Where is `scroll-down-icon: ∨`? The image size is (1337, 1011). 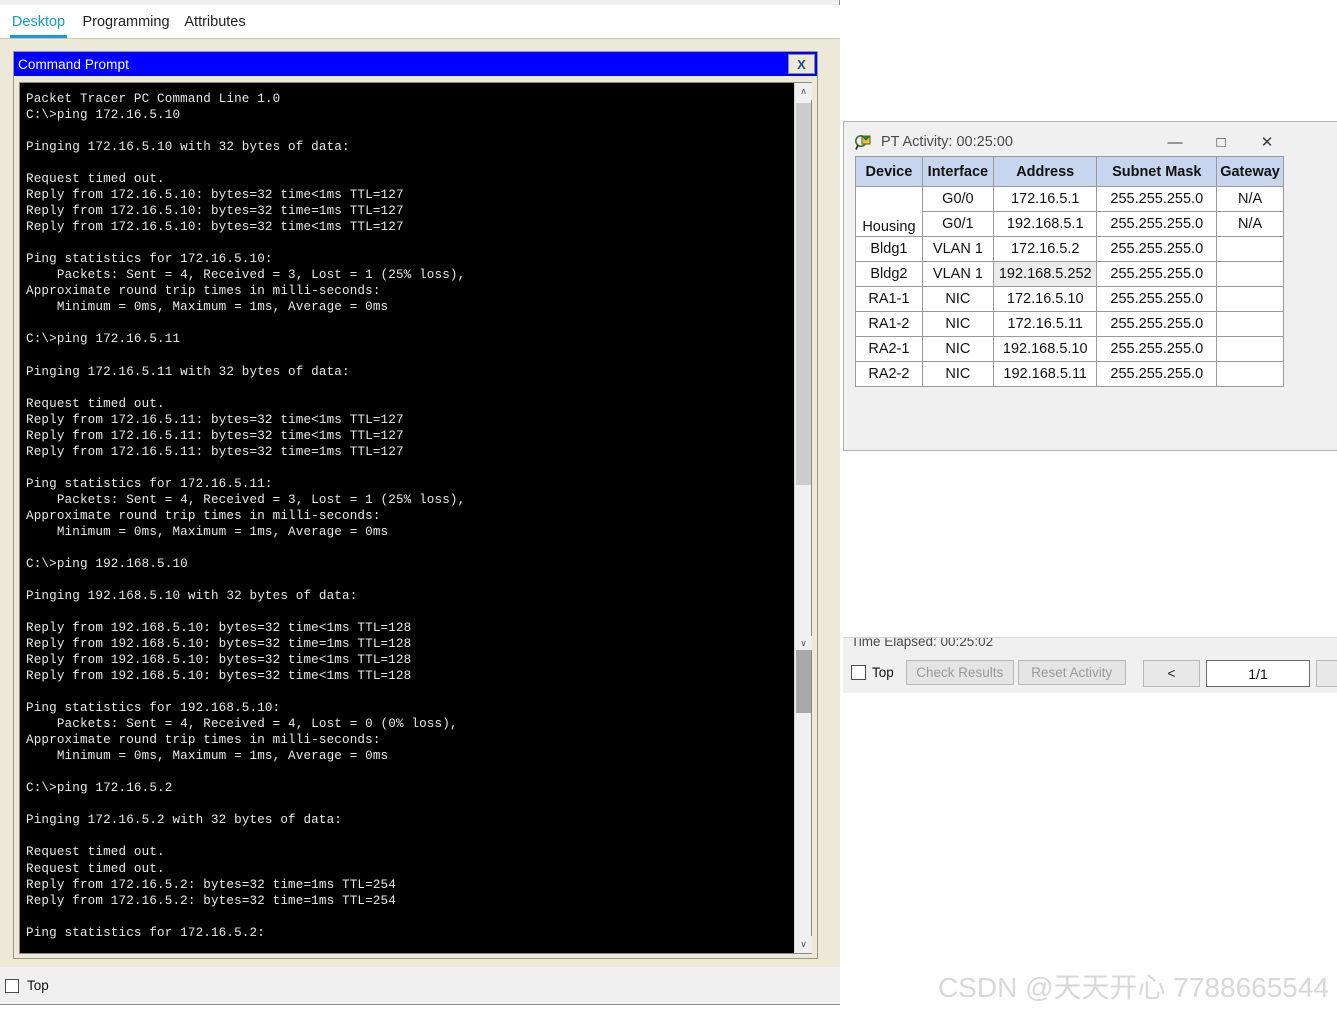
scroll-down-icon: ∨ is located at coordinates (803, 944).